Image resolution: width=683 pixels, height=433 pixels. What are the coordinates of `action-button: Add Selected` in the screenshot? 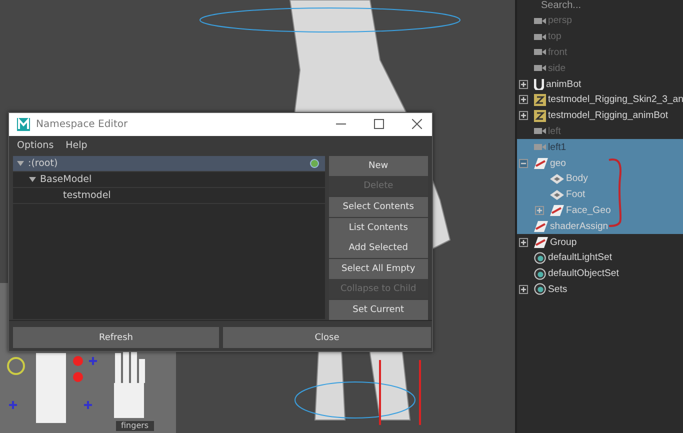 It's located at (378, 248).